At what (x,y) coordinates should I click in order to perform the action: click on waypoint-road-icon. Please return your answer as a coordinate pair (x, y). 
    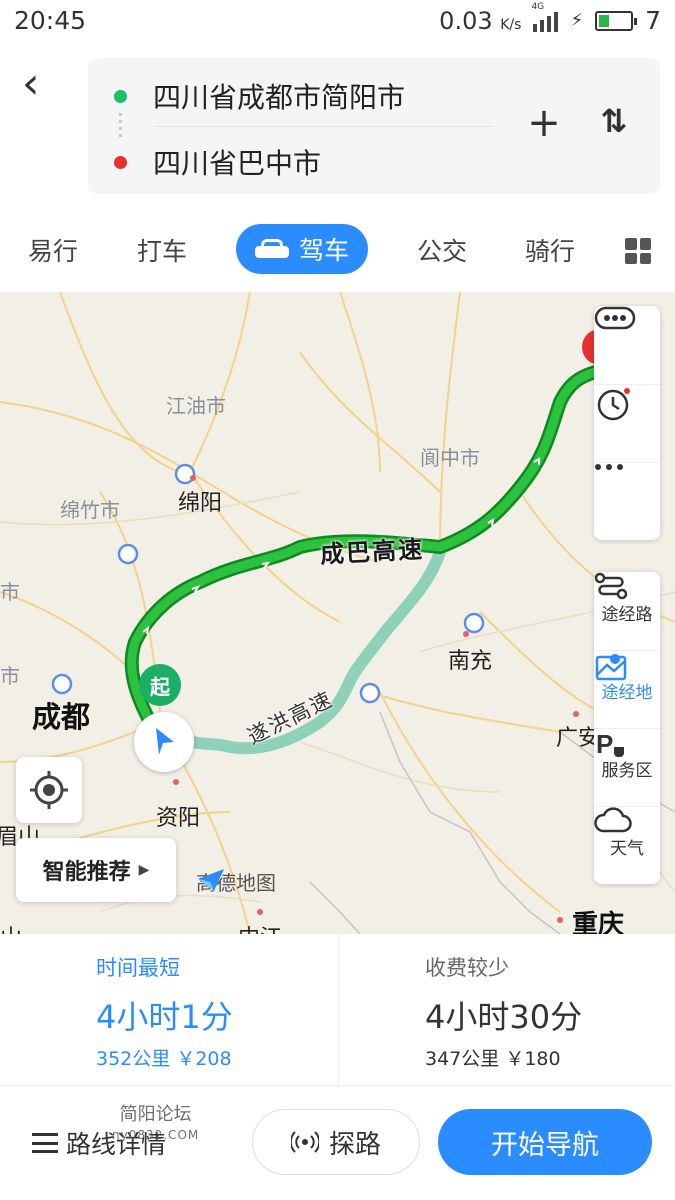
    Looking at the image, I should click on (611, 586).